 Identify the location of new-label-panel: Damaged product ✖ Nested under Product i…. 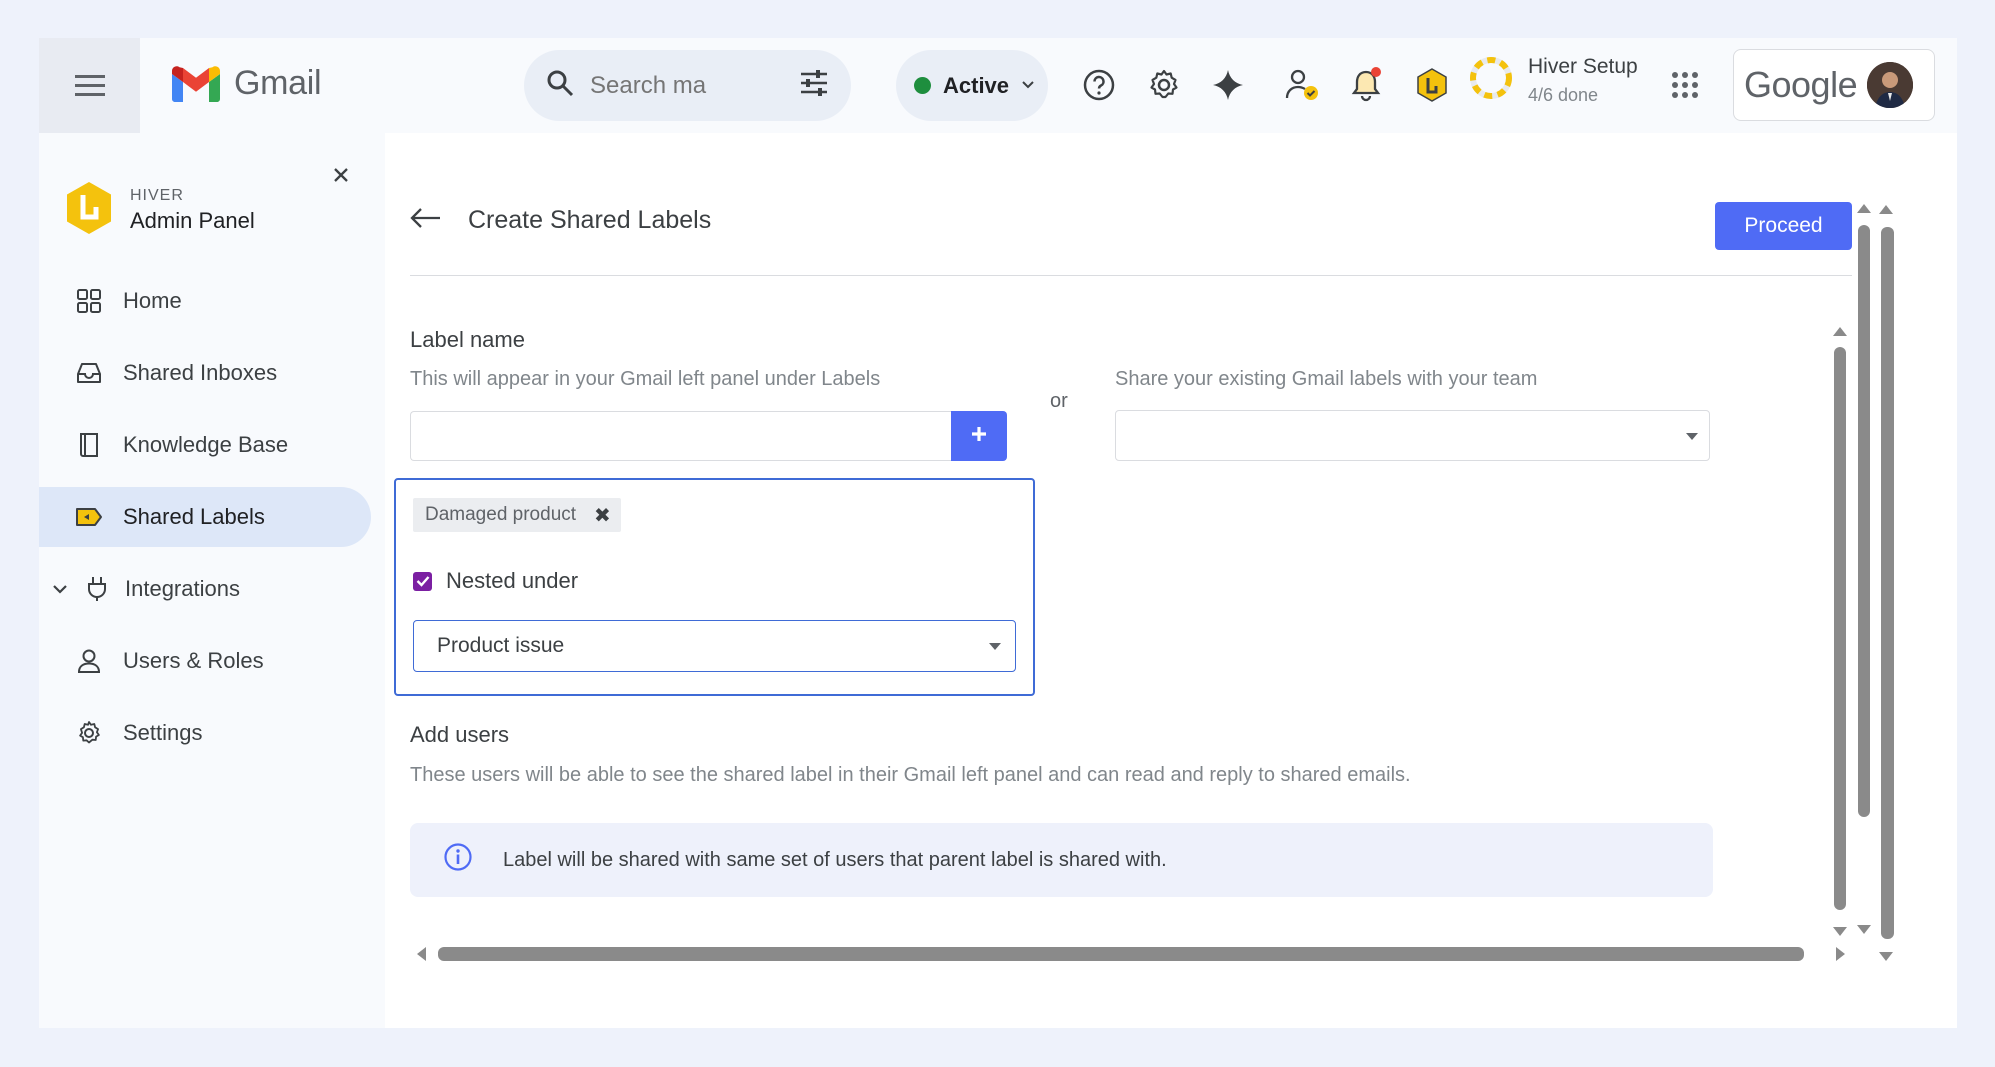
(714, 587).